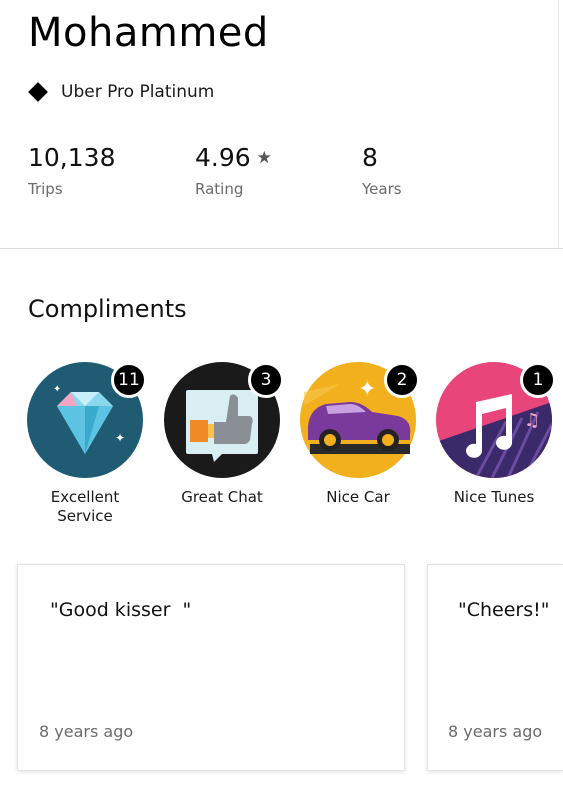 The width and height of the screenshot is (563, 793). Describe the element at coordinates (358, 497) in the screenshot. I see `compliment-label: Nice Car` at that location.